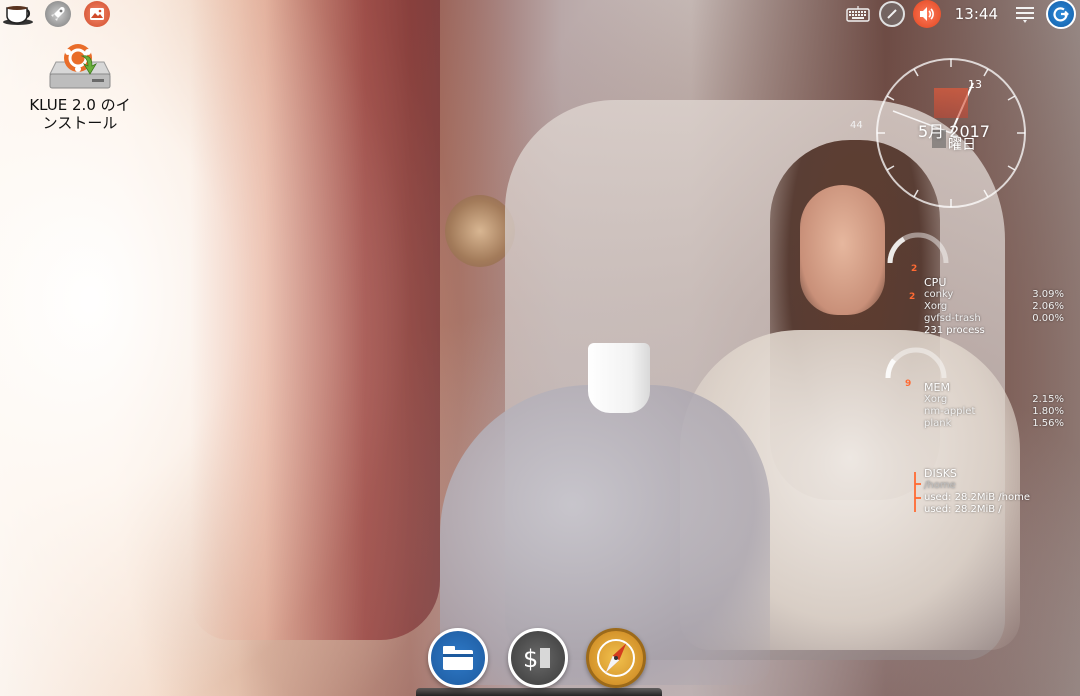 This screenshot has width=1080, height=696. I want to click on wallpaper-mug, so click(619, 378).